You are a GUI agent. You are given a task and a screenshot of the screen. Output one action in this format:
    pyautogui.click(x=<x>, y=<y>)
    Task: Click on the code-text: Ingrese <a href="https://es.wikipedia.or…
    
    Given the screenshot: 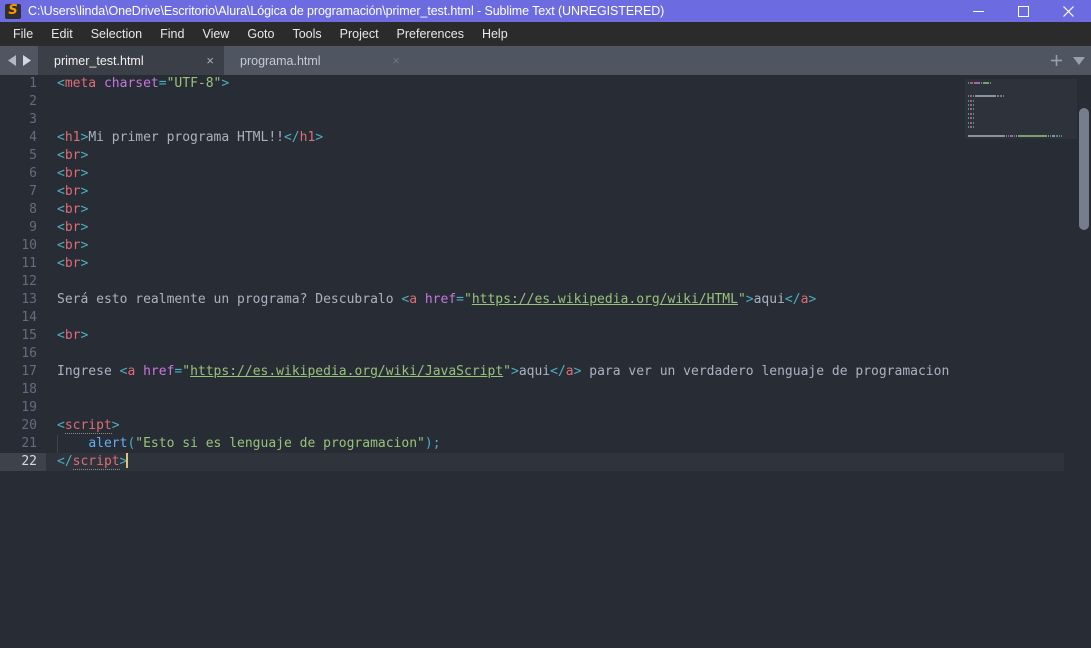 What is the action you would take?
    pyautogui.click(x=555, y=372)
    